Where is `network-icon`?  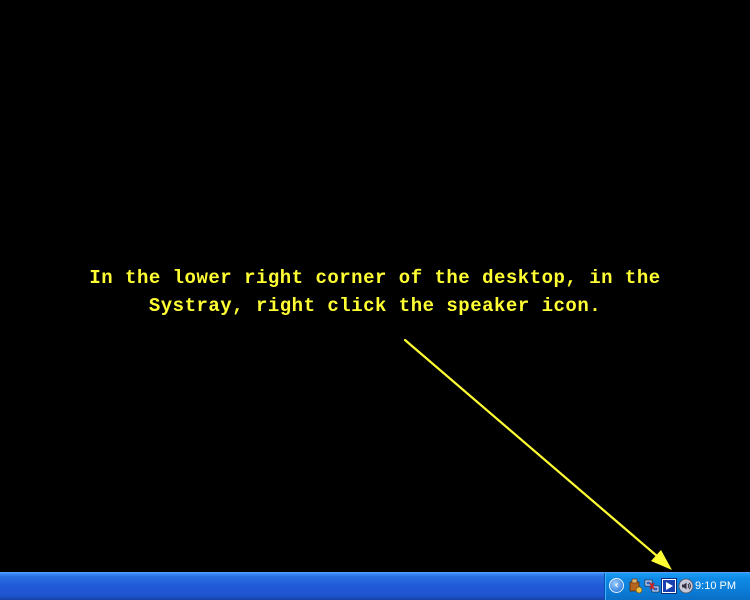 network-icon is located at coordinates (652, 586).